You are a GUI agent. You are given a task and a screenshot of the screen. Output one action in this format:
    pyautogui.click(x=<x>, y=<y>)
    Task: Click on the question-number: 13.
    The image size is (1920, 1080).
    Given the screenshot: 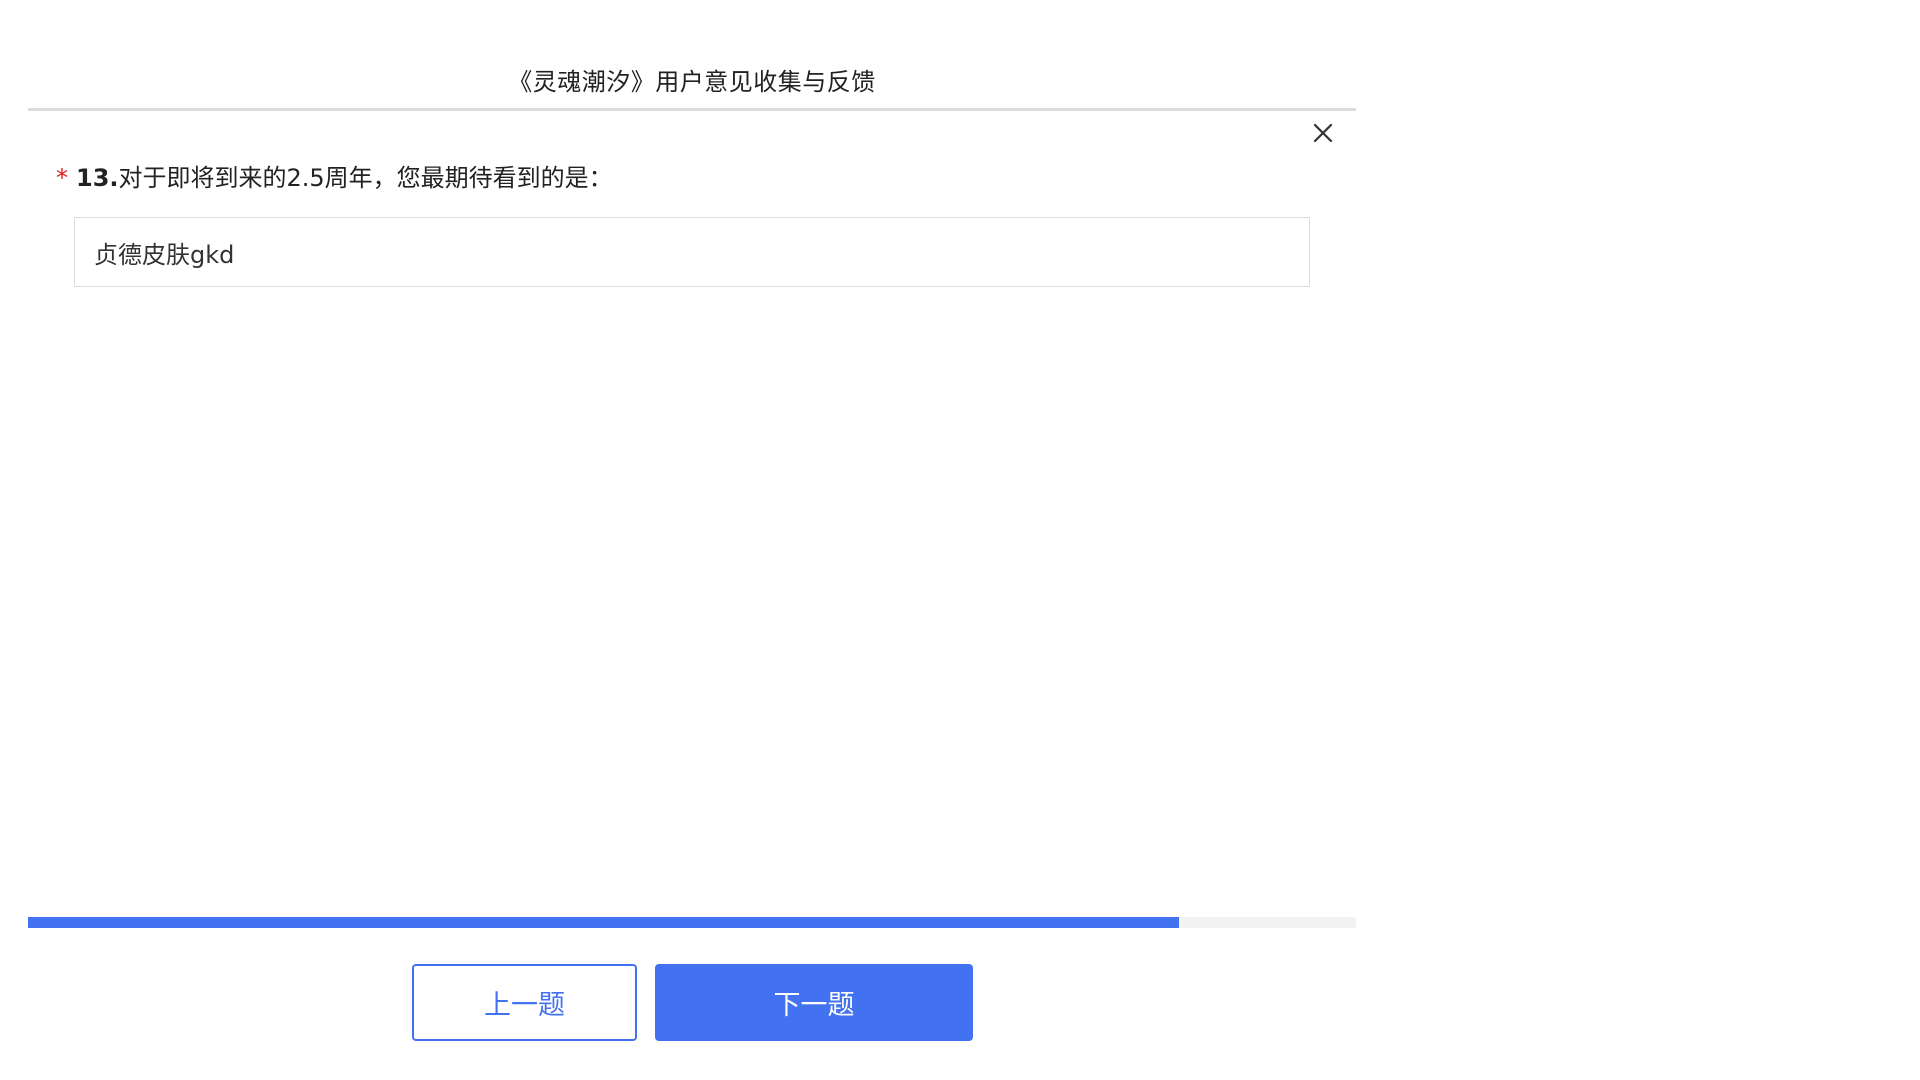 What is the action you would take?
    pyautogui.click(x=97, y=178)
    